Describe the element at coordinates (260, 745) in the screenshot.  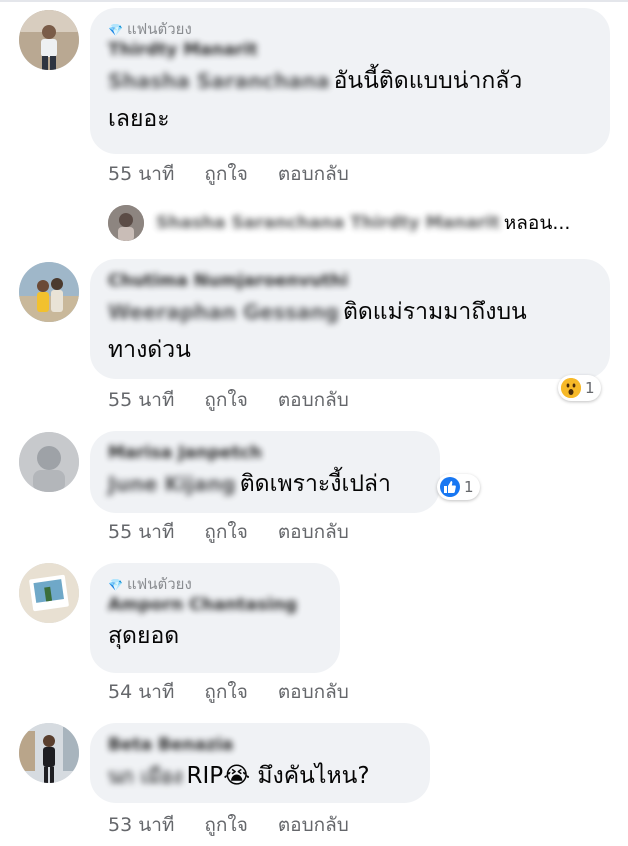
I see `commenter-name: Beta Benazia` at that location.